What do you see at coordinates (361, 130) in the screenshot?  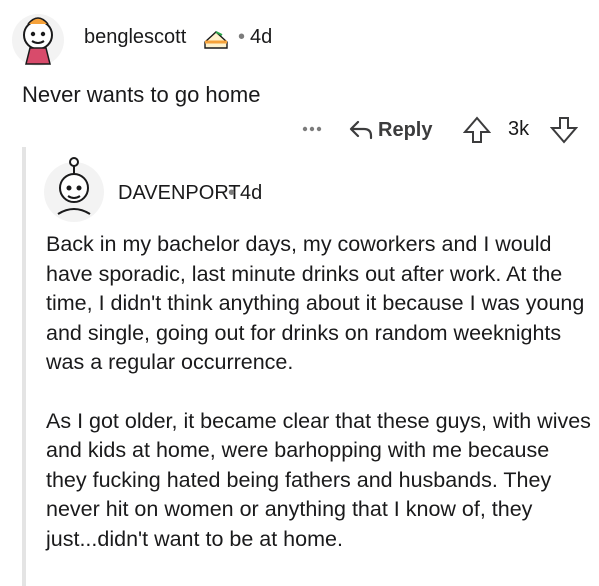 I see `reply-arrow-icon` at bounding box center [361, 130].